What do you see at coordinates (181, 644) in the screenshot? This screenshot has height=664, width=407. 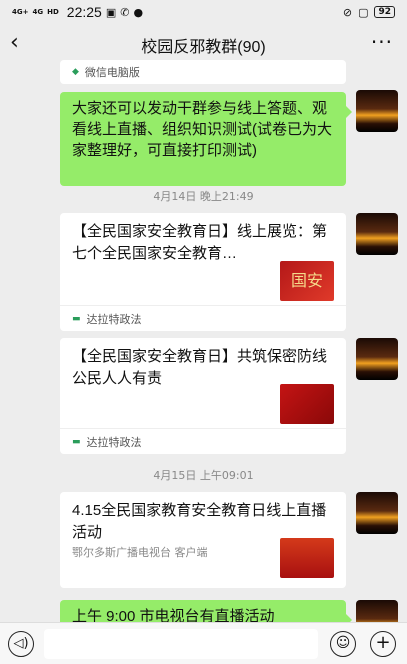 I see `message-input` at bounding box center [181, 644].